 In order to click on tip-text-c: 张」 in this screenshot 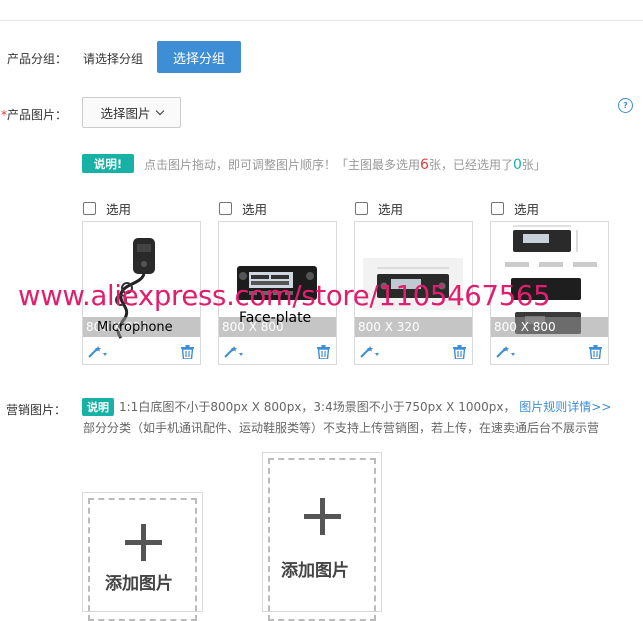, I will do `click(533, 165)`.